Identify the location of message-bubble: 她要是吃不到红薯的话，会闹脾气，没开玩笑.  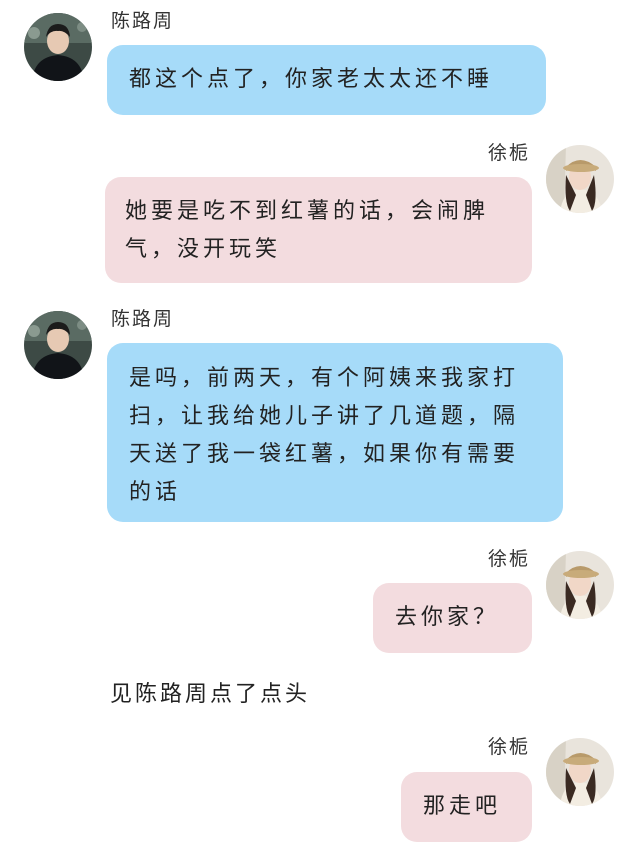
(318, 230).